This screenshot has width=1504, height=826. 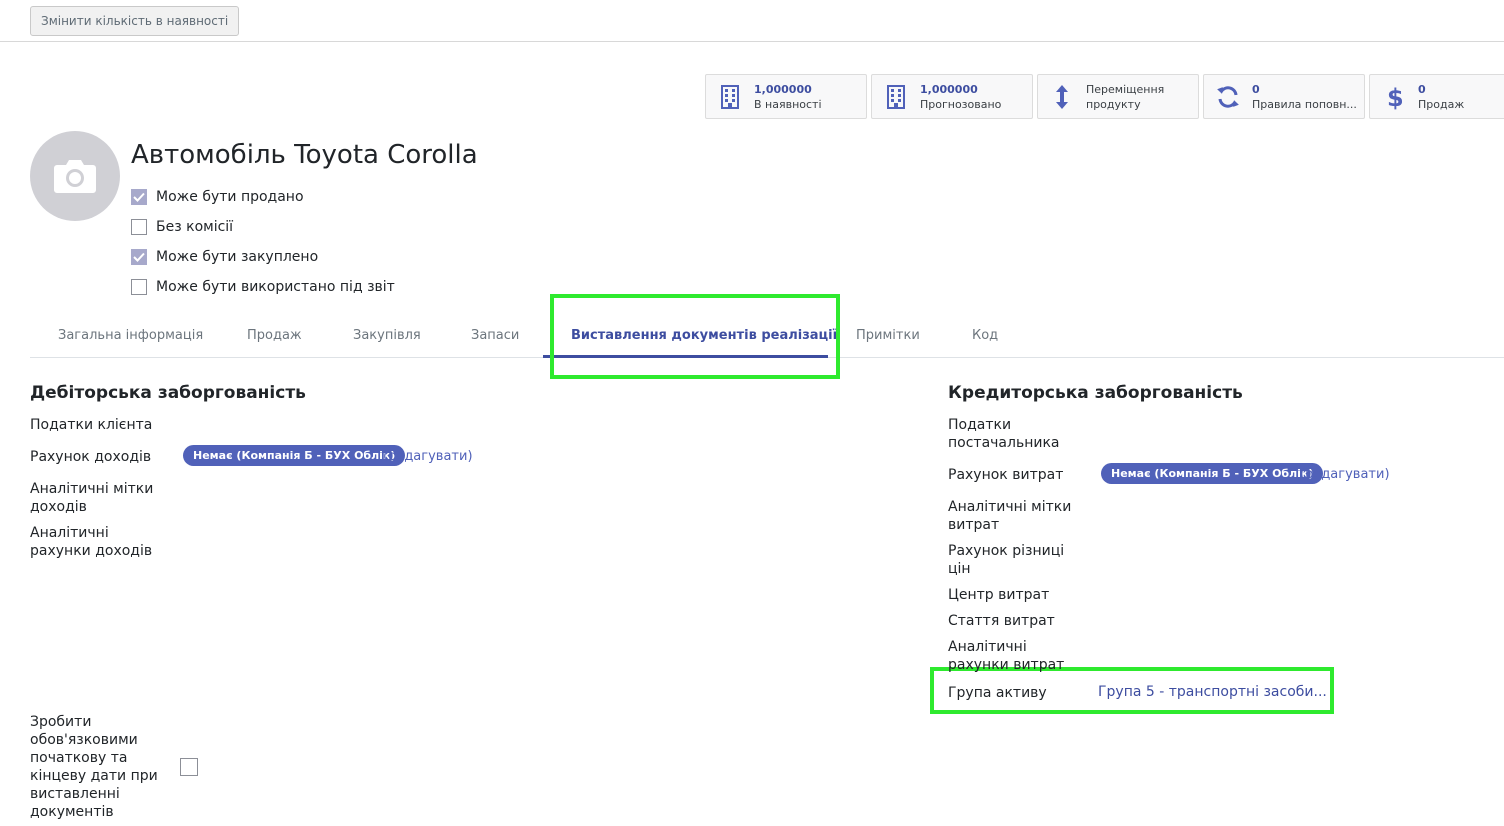 I want to click on smart-button-on-hand: 1,000000 В наявності, so click(x=786, y=96).